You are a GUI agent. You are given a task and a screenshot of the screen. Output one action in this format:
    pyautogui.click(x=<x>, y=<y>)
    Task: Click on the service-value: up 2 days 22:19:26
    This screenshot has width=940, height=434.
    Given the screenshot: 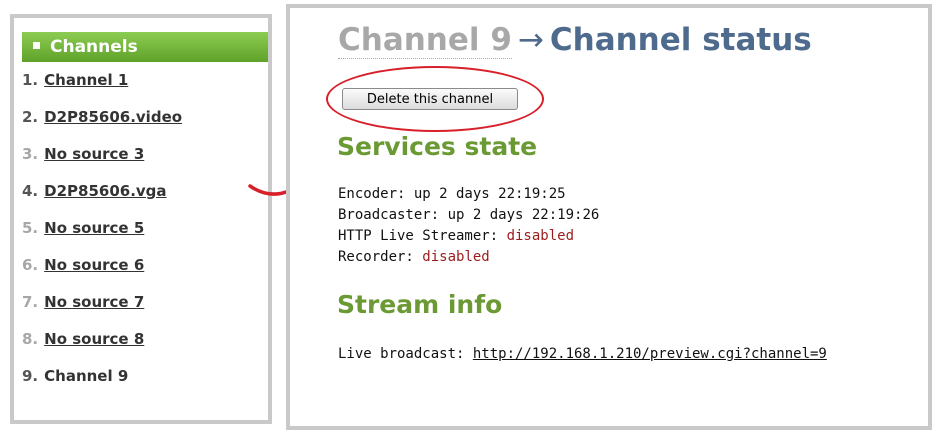 What is the action you would take?
    pyautogui.click(x=523, y=215)
    